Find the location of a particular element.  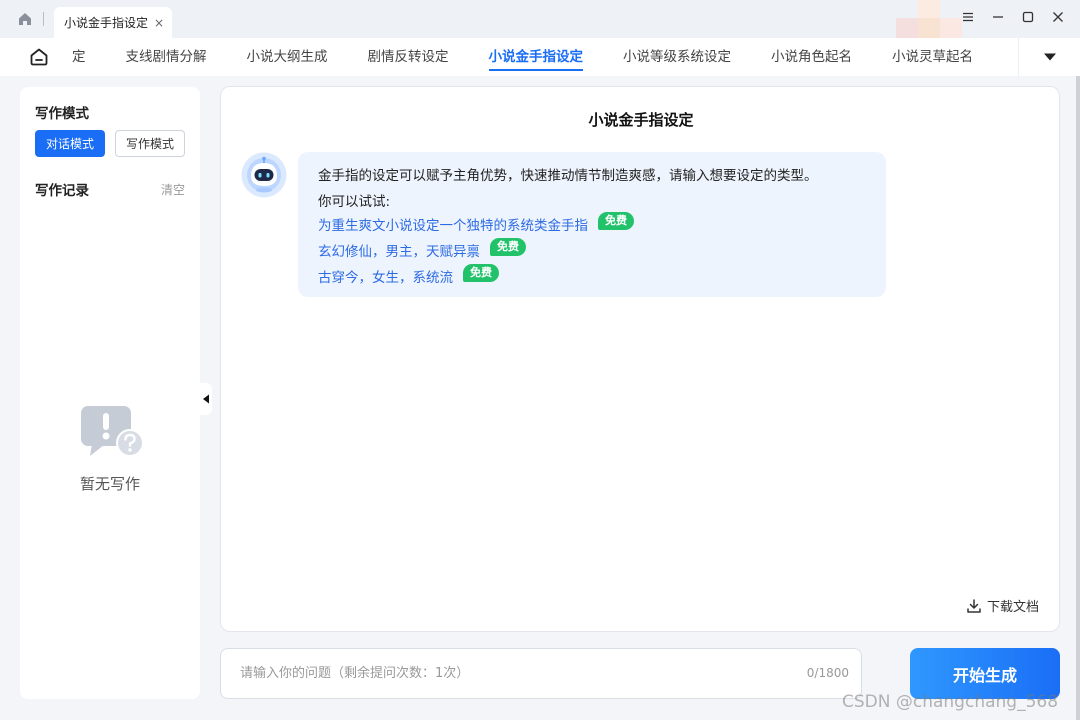

assistant-intro-text: 金手指的设定可以赋予主角优势，快速推动情节制造爽感，请输入想要设定的类型。 is located at coordinates (568, 176).